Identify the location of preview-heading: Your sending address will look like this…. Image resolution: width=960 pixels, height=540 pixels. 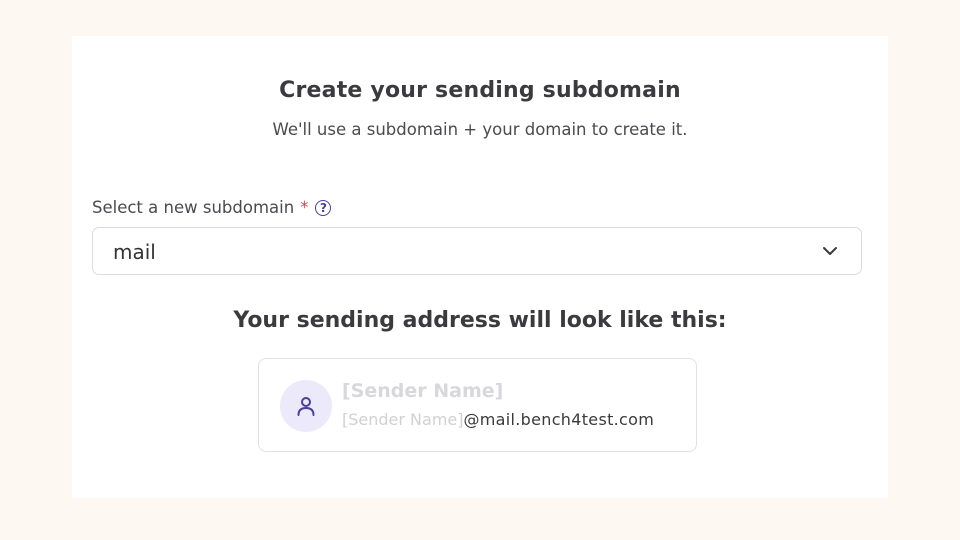
(480, 320).